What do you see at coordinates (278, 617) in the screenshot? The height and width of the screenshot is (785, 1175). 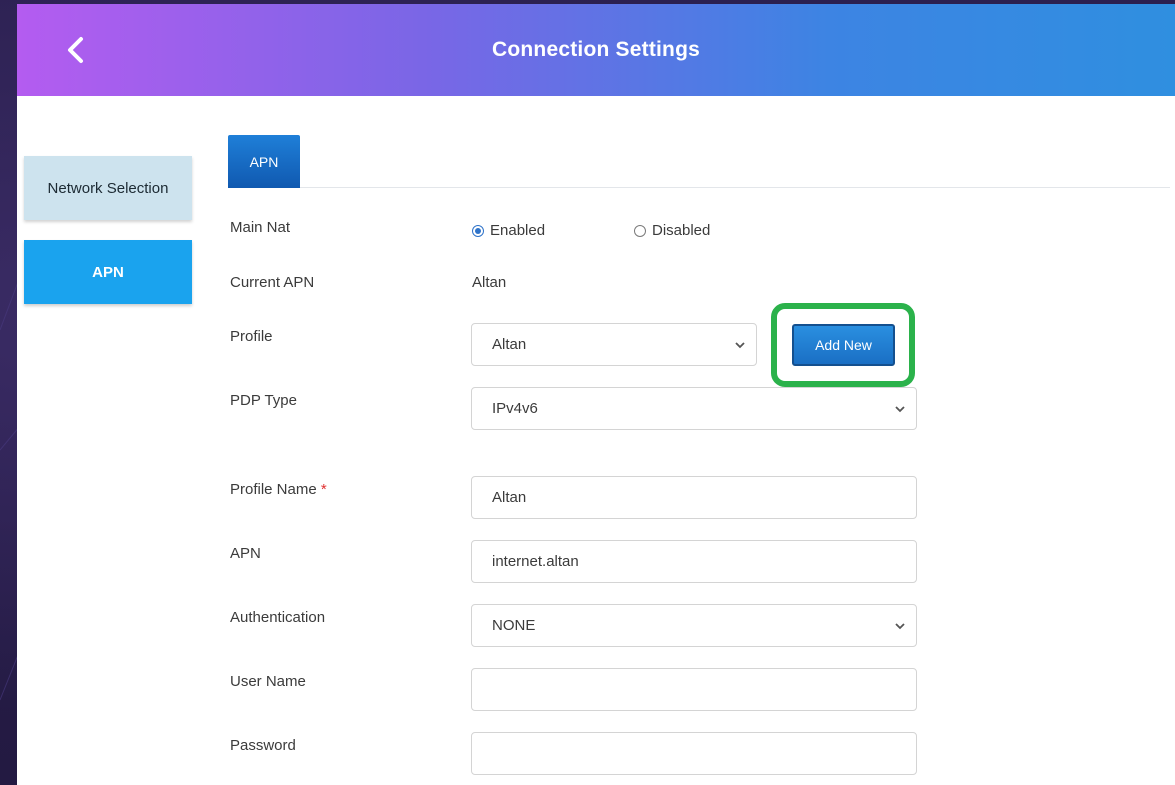 I see `authentication-label: Authentication` at bounding box center [278, 617].